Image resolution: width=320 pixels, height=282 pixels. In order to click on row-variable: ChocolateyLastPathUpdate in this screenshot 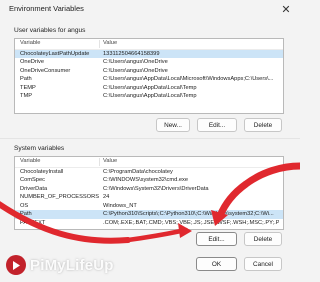, I will do `click(55, 53)`.